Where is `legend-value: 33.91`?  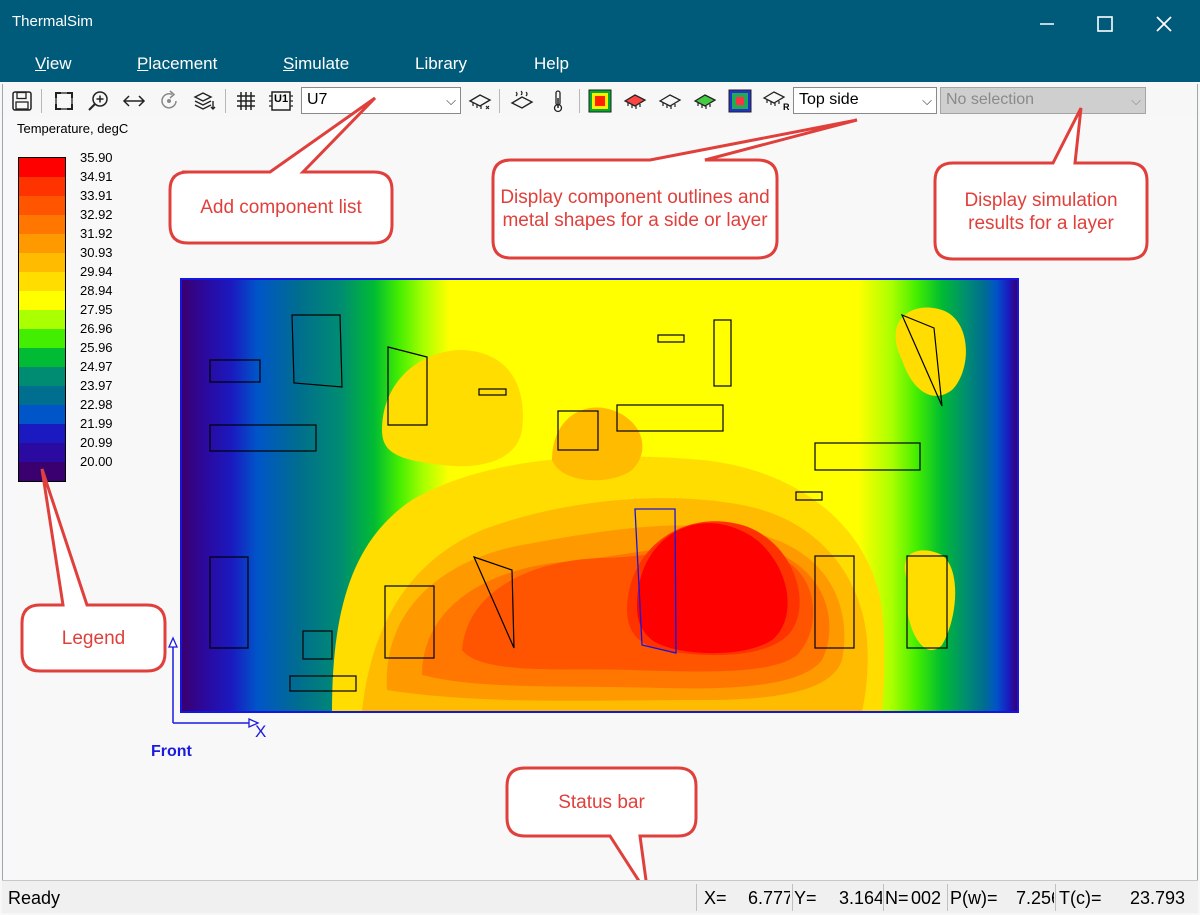 legend-value: 33.91 is located at coordinates (96, 195).